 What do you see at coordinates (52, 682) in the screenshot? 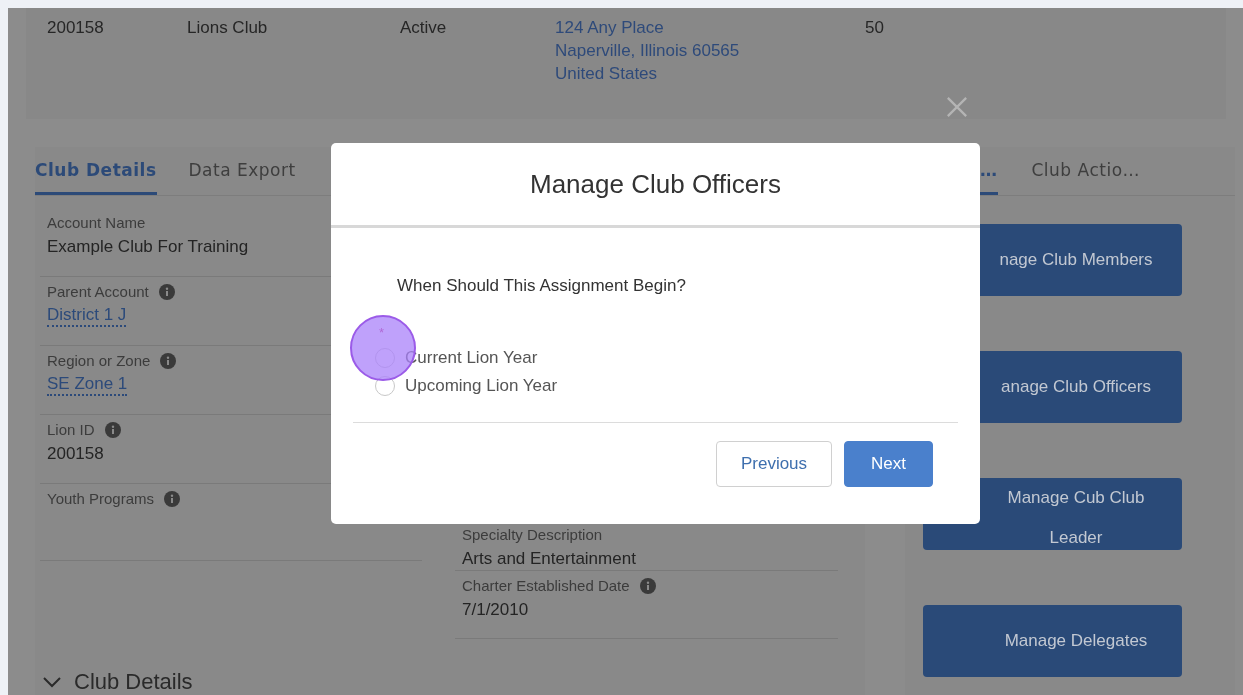
I see `chevron-icon` at bounding box center [52, 682].